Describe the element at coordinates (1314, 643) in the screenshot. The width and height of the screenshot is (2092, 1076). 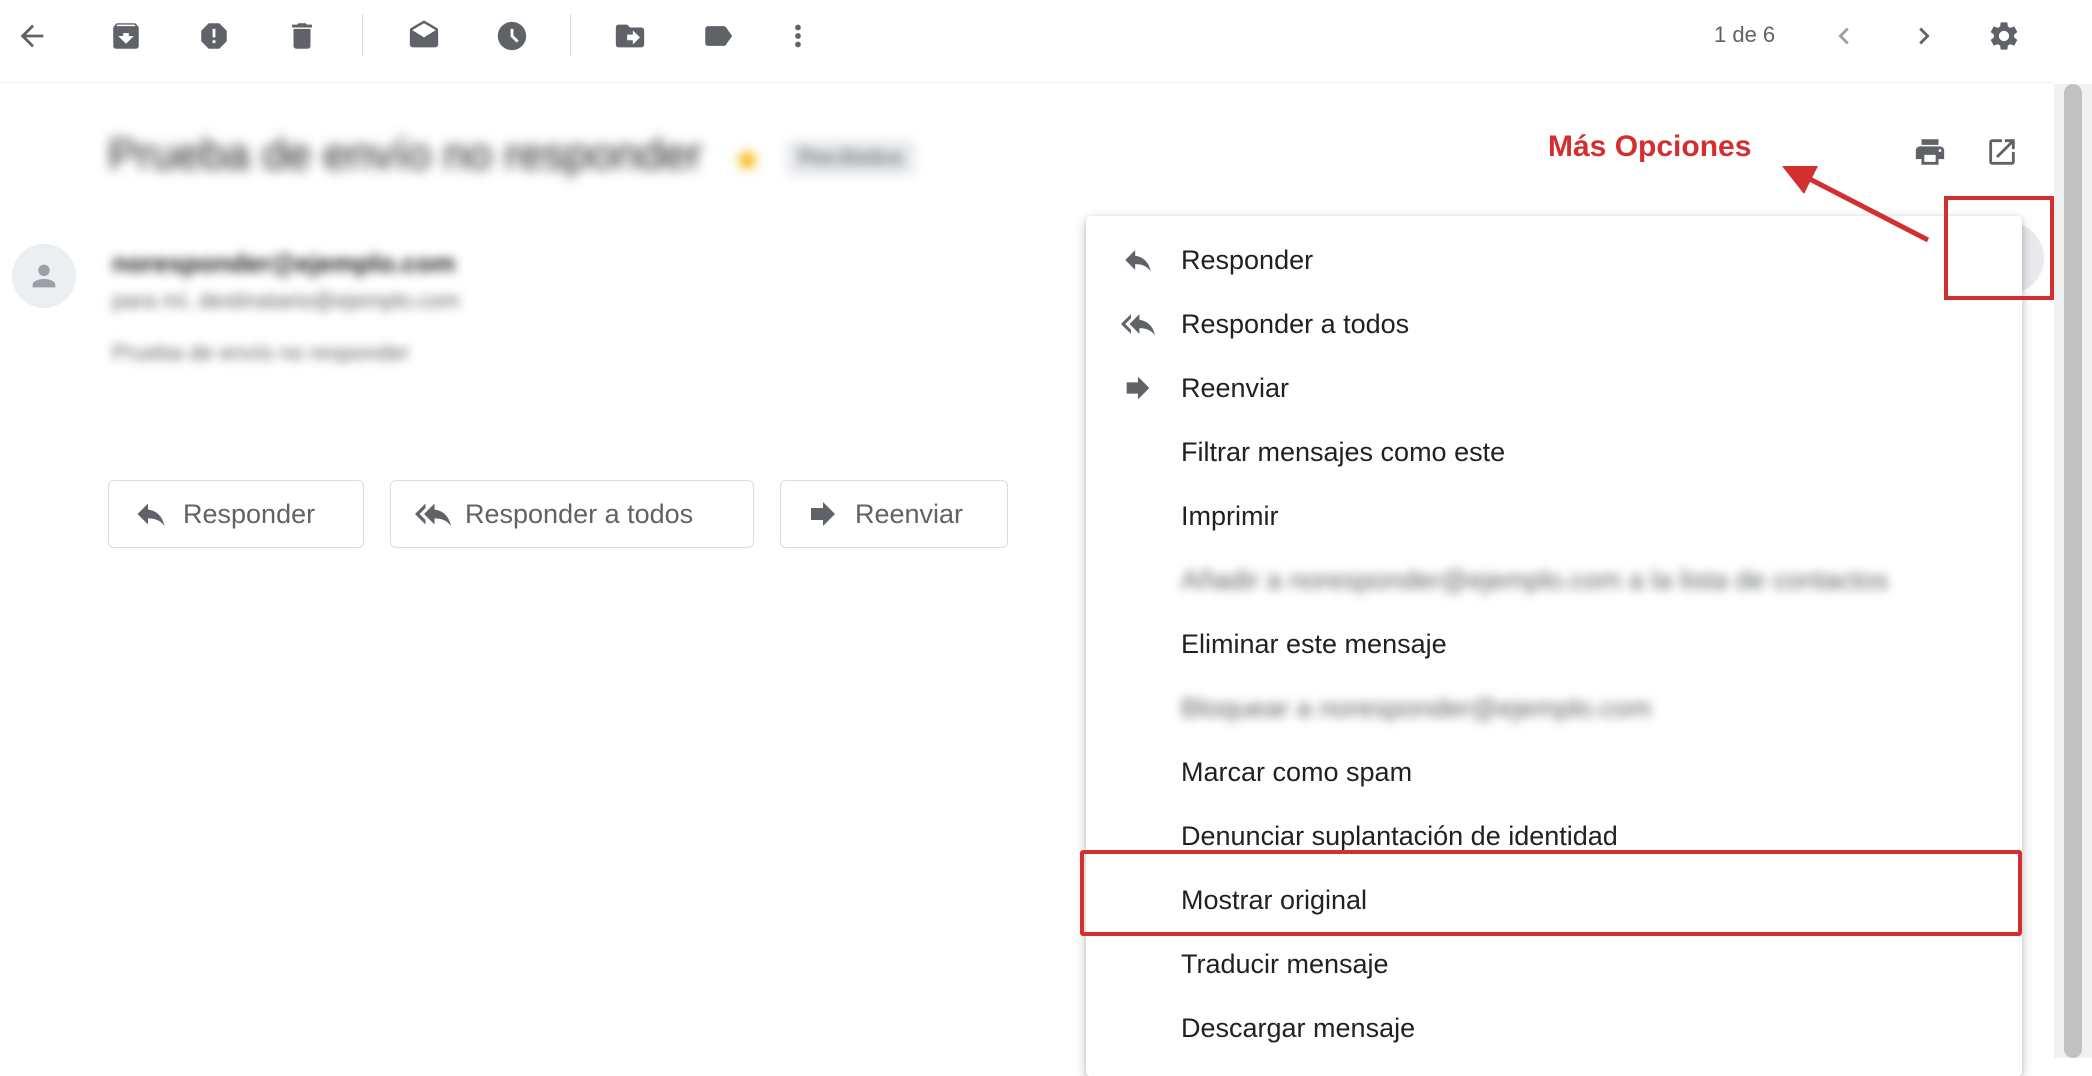
I see `menu-item-label: Eliminar este mensaje` at that location.